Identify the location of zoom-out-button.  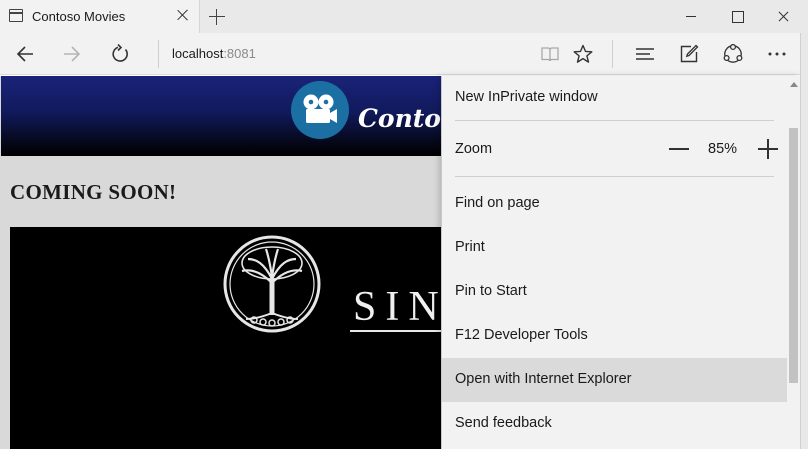
(679, 149).